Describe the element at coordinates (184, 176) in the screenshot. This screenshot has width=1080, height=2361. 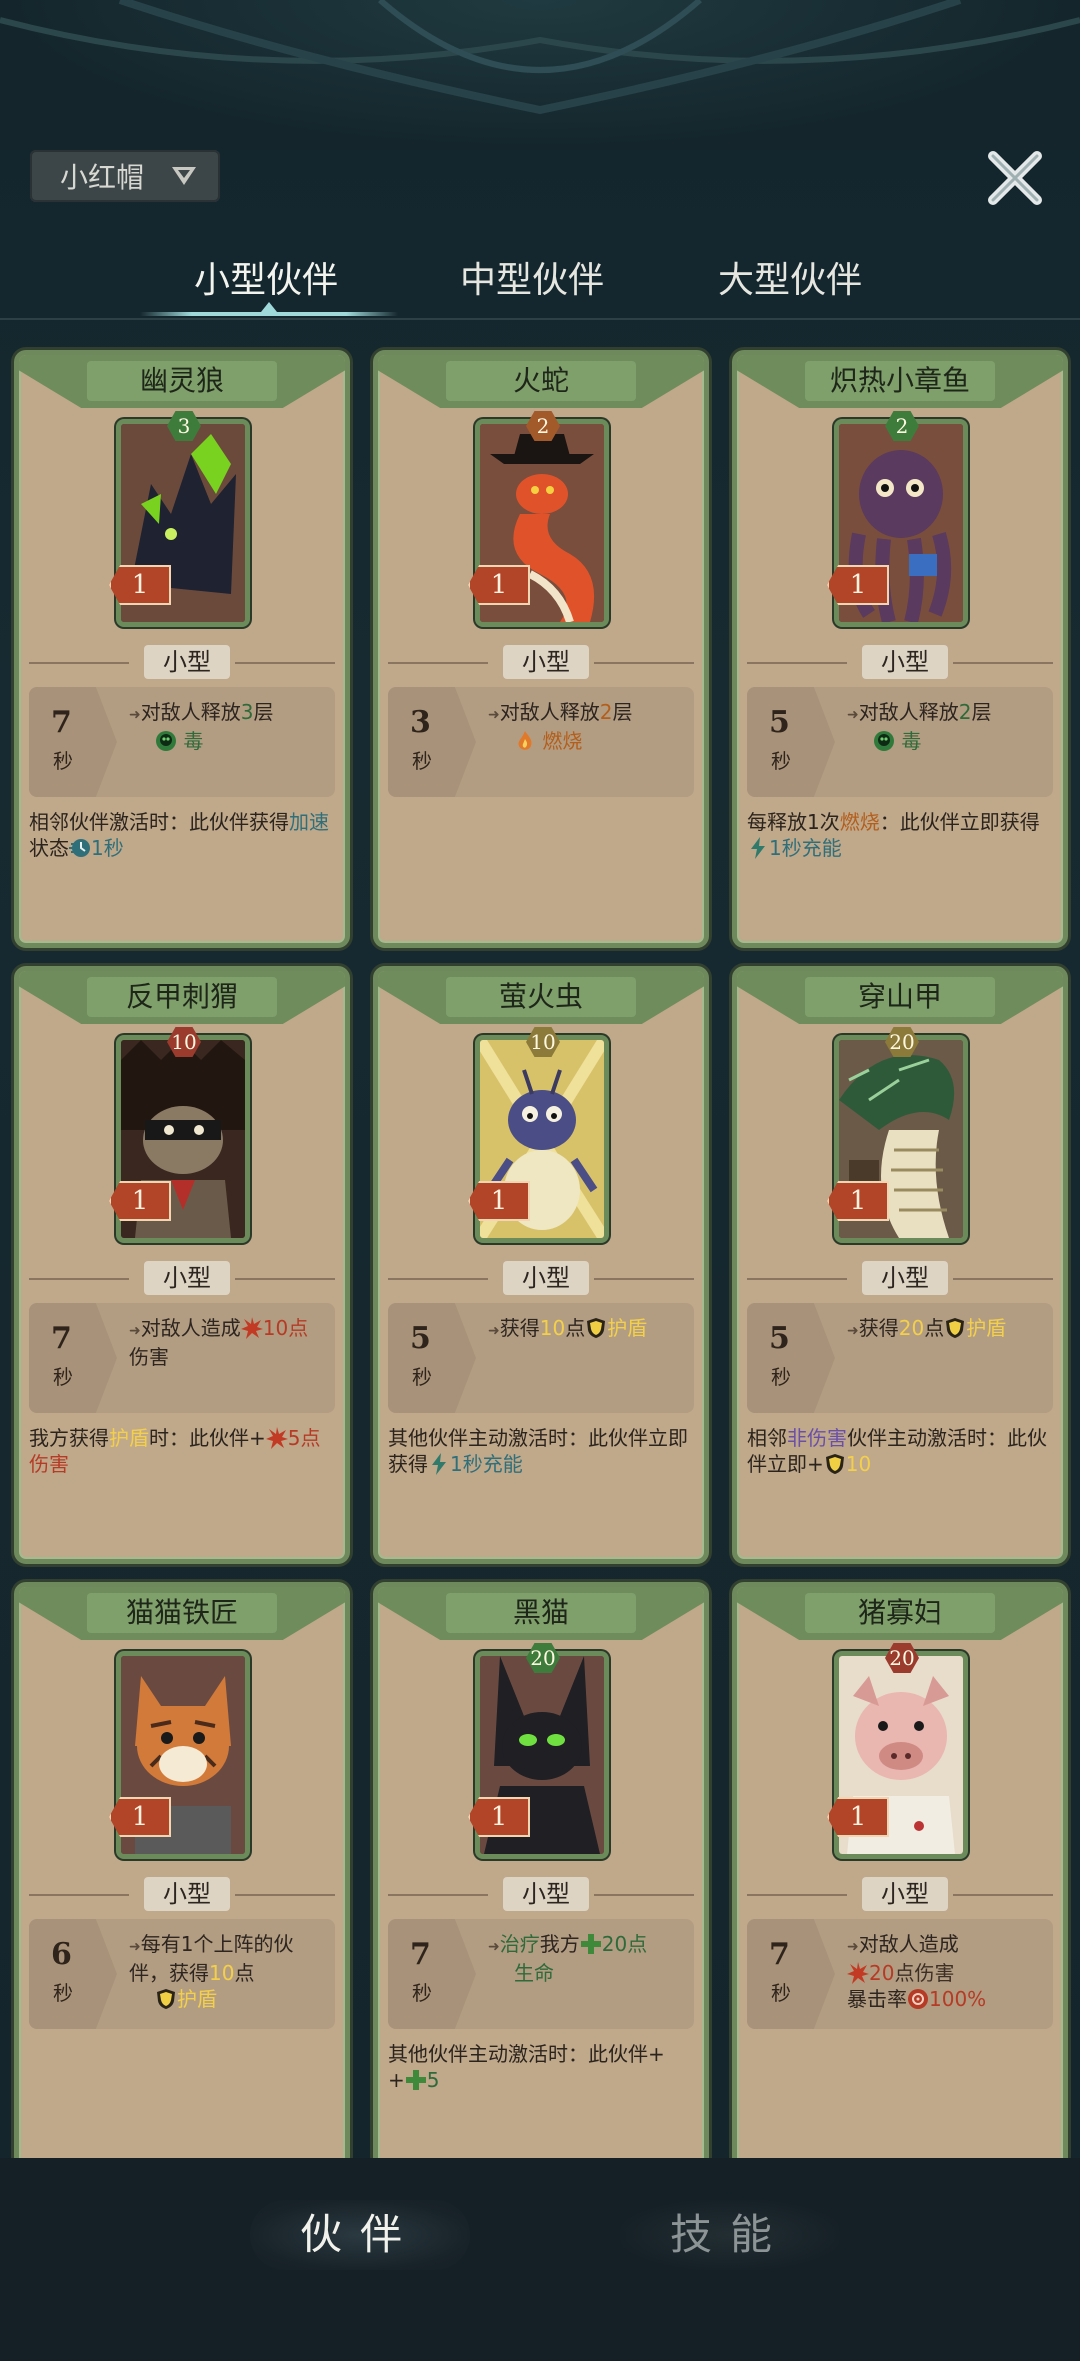
I see `chevron-down-icon` at that location.